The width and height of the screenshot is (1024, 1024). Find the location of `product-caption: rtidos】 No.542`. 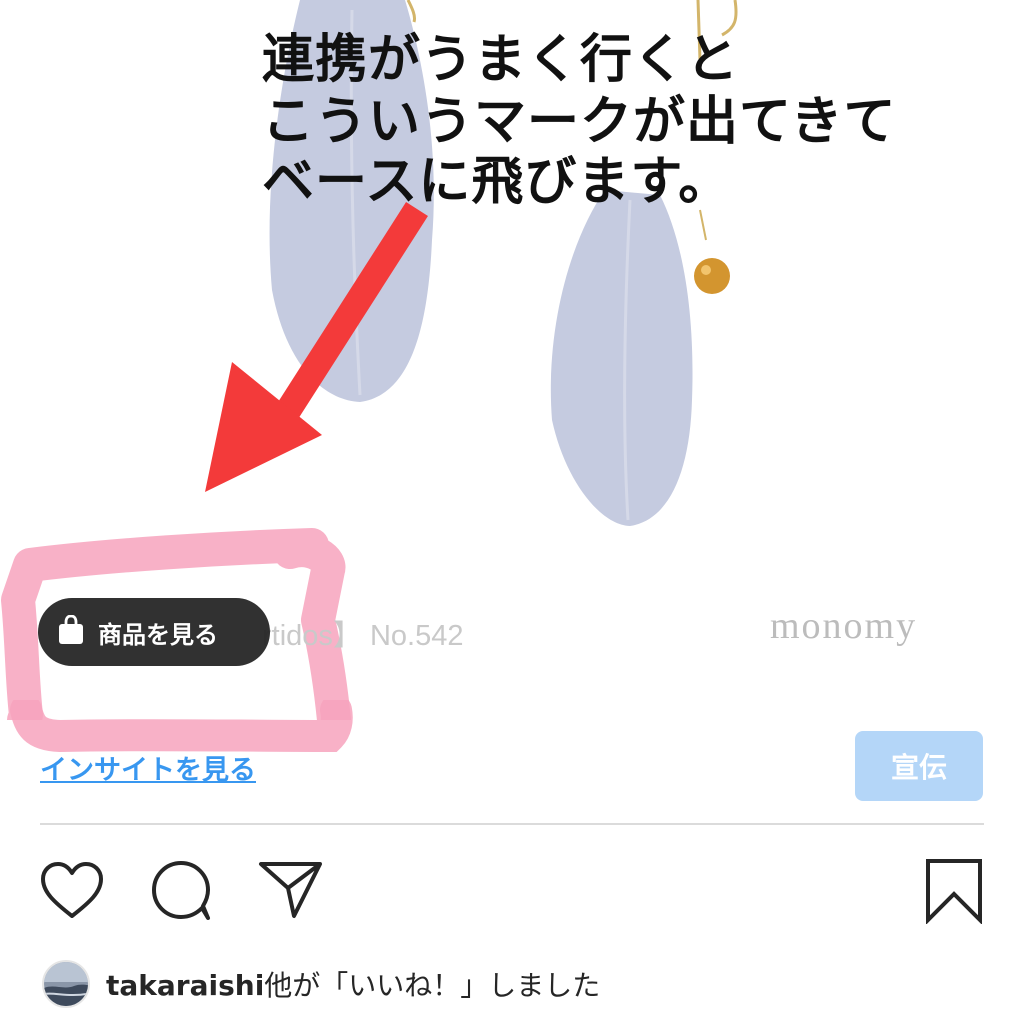

product-caption: rtidos】 No.542 is located at coordinates (363, 636).